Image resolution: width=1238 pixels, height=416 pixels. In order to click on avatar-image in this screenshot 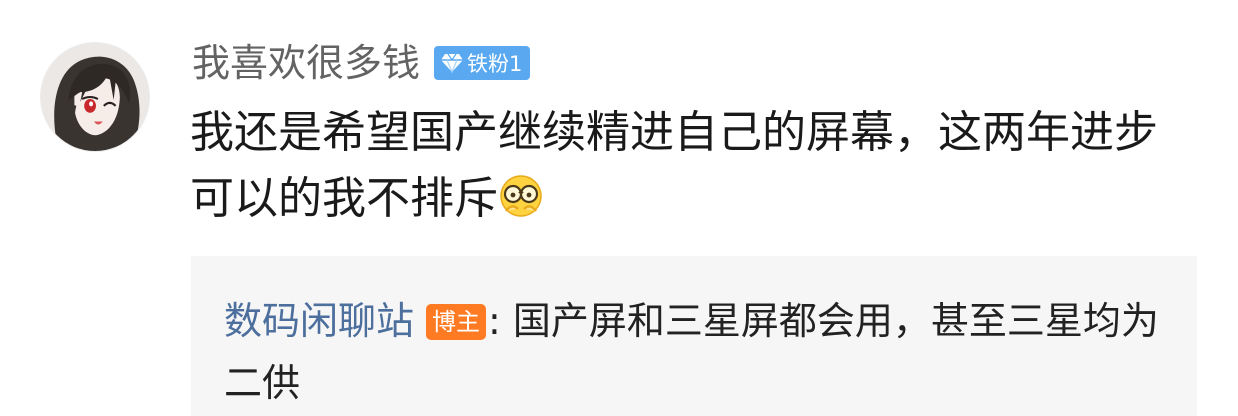, I will do `click(95, 97)`.